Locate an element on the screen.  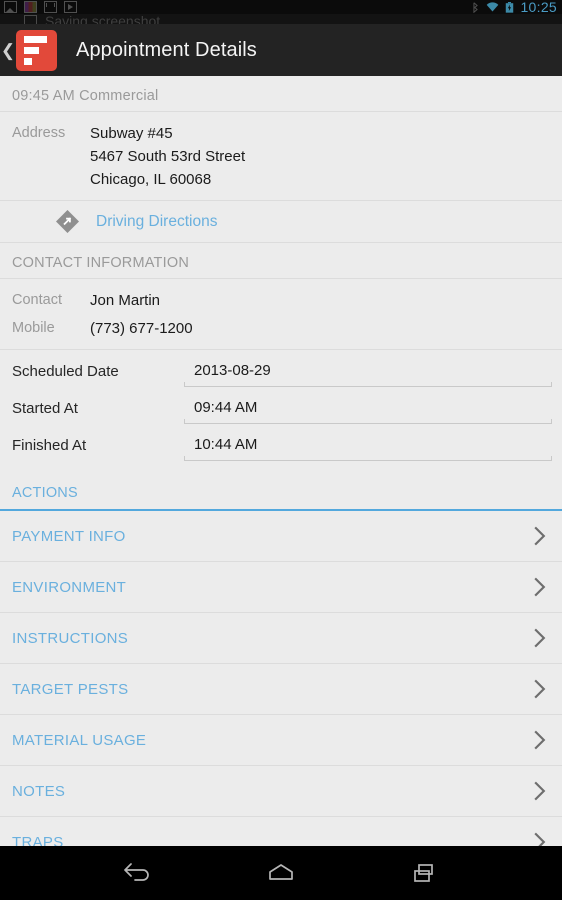
back-chevron-icon: ❮ is located at coordinates (8, 50).